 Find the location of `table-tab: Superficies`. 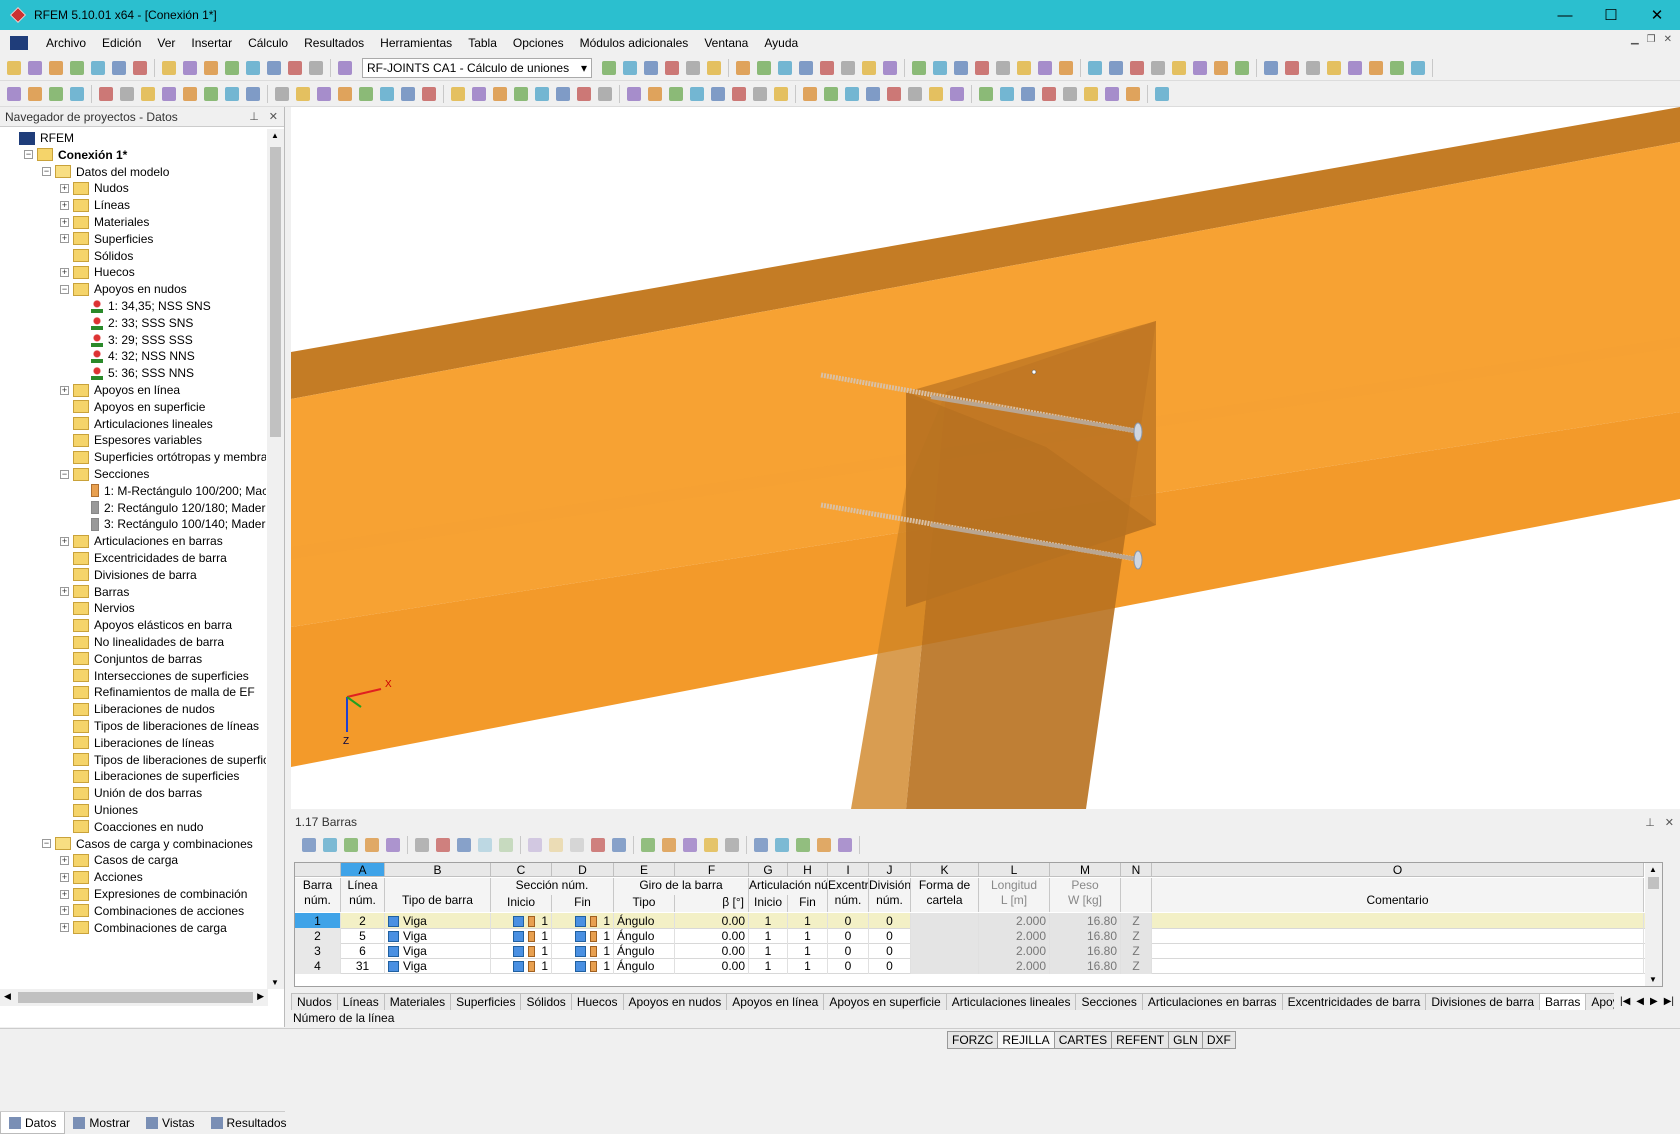

table-tab: Superficies is located at coordinates (486, 1001).